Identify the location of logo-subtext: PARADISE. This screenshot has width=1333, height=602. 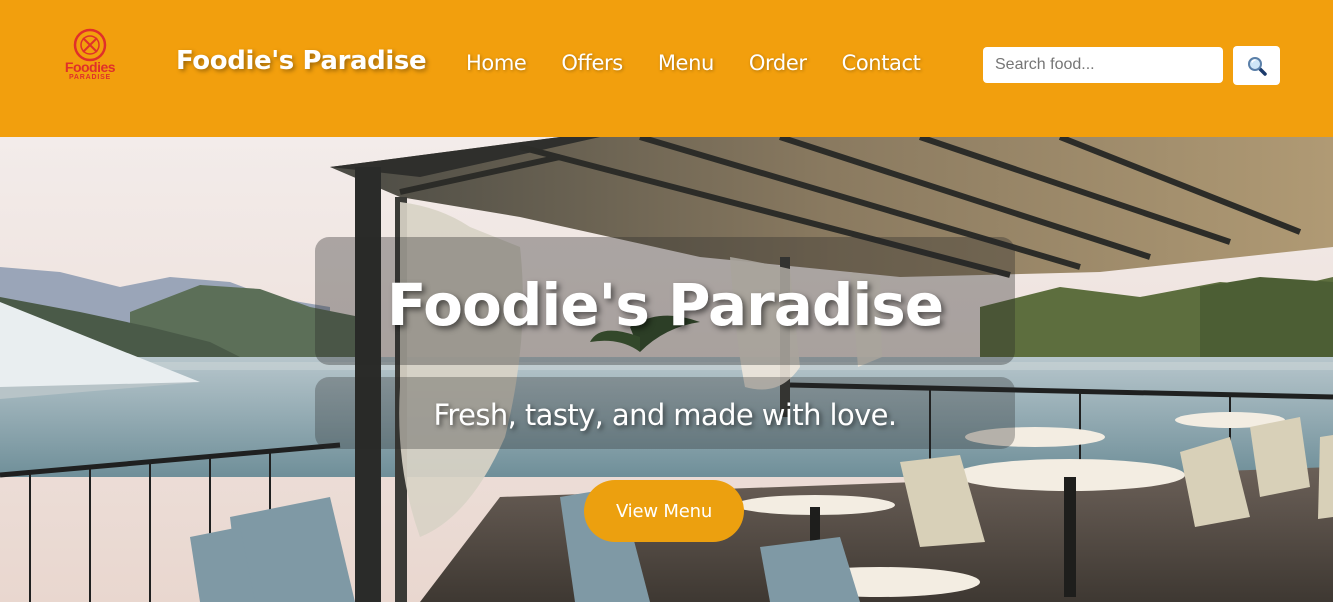
(90, 77).